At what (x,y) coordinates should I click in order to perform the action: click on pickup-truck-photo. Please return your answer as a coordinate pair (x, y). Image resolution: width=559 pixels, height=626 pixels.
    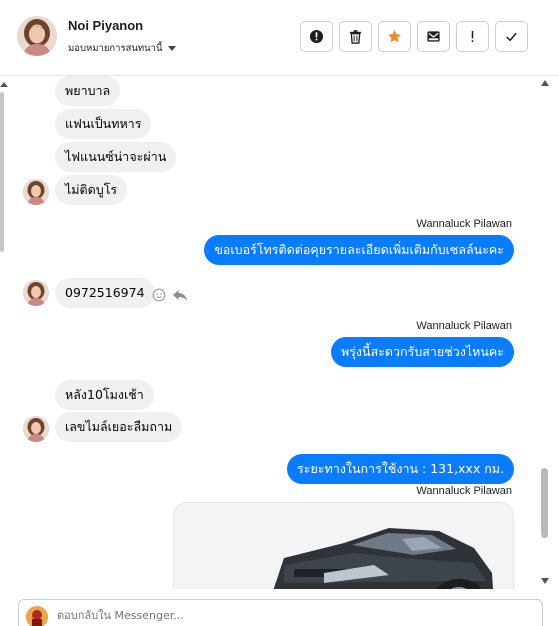
    Looking at the image, I should click on (343, 545).